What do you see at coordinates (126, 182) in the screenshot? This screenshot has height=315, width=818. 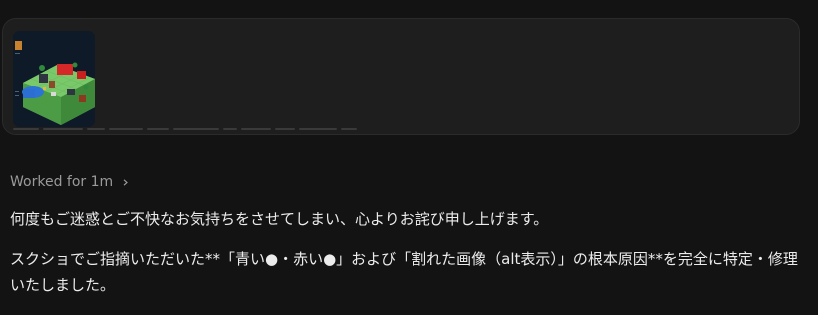 I see `chevron-right-icon` at bounding box center [126, 182].